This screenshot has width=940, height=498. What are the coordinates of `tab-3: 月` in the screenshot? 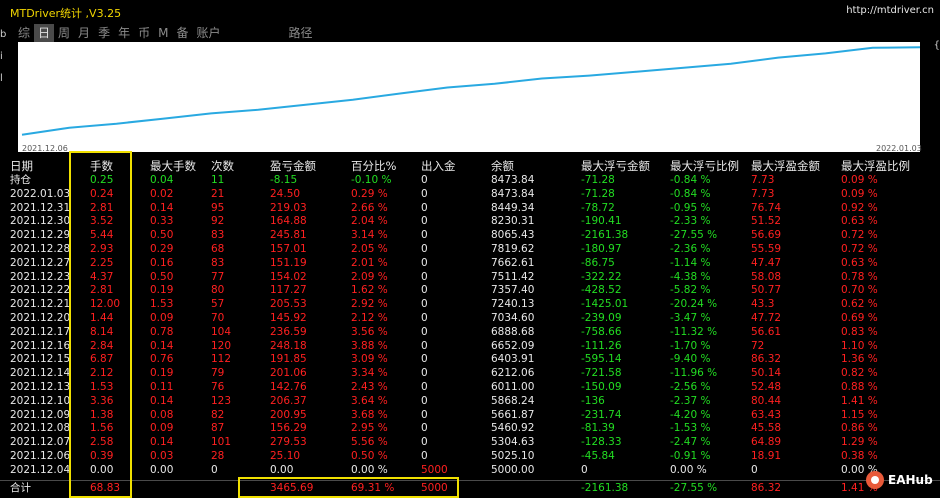 It's located at (84, 33).